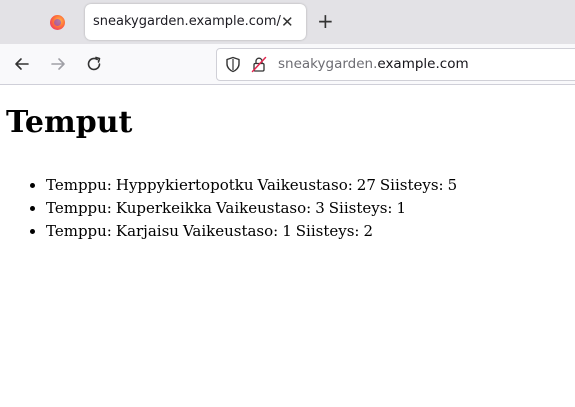 Image resolution: width=575 pixels, height=407 pixels. What do you see at coordinates (163, 208) in the screenshot?
I see `trick-name: Kuperkeikka` at bounding box center [163, 208].